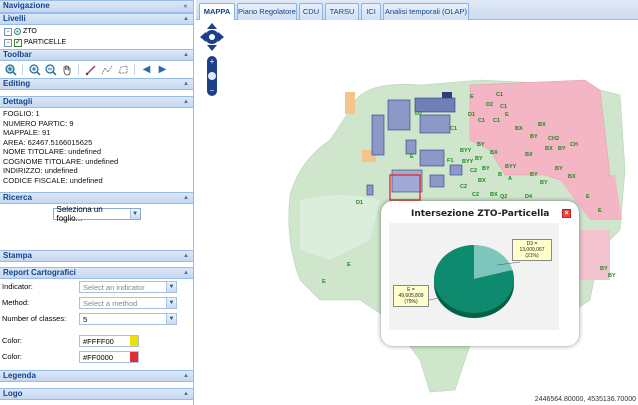 The height and width of the screenshot is (405, 638). I want to click on color1-swatch, so click(134, 341).